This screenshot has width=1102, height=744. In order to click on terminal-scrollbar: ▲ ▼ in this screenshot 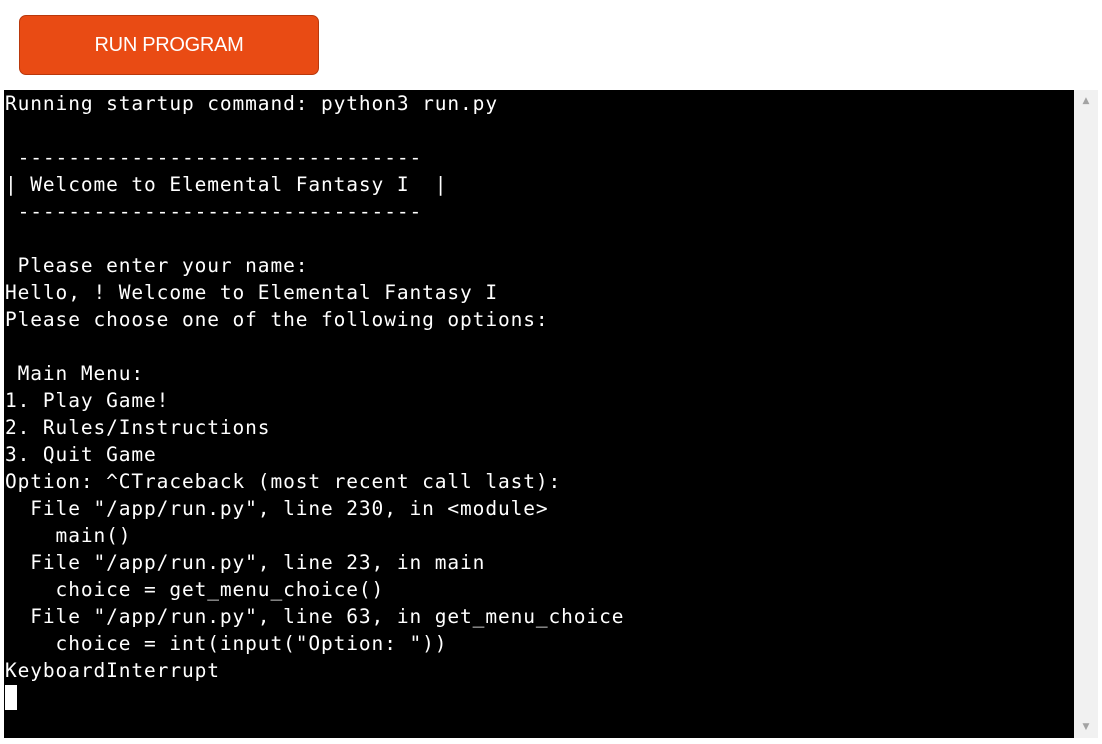, I will do `click(1086, 414)`.